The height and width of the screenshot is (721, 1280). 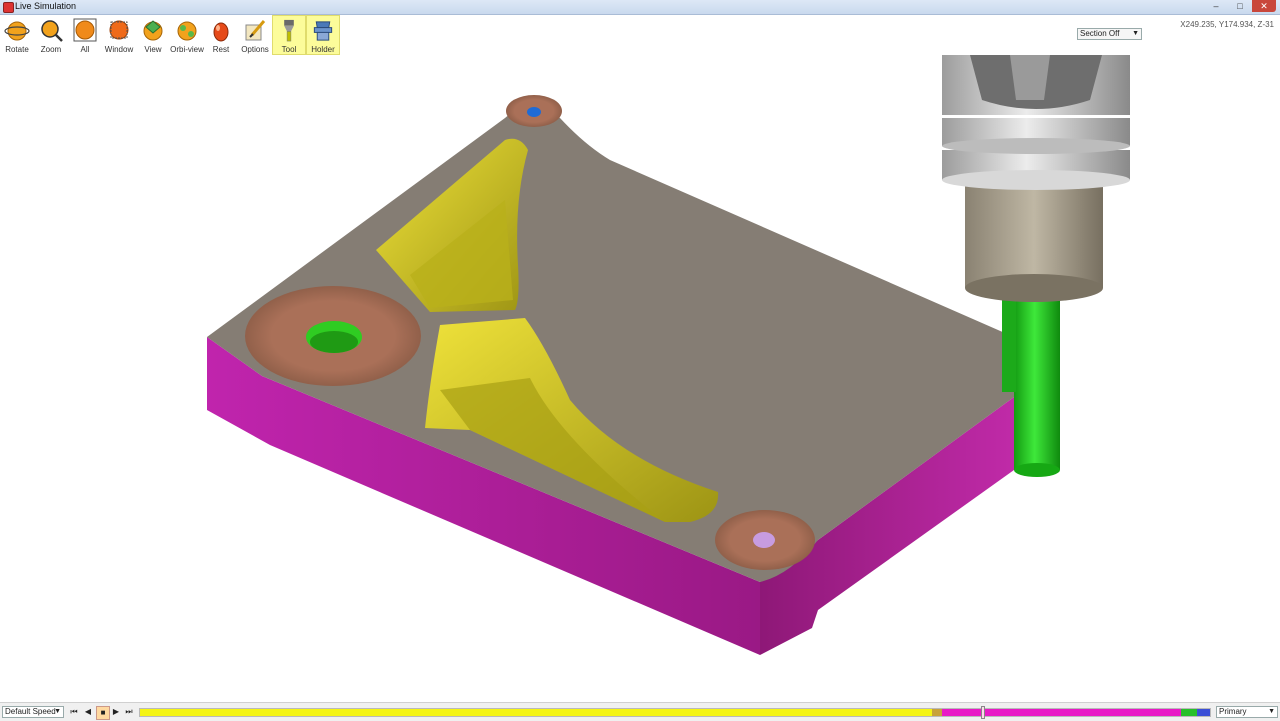 I want to click on cutting-tool-tip, so click(x=1037, y=470).